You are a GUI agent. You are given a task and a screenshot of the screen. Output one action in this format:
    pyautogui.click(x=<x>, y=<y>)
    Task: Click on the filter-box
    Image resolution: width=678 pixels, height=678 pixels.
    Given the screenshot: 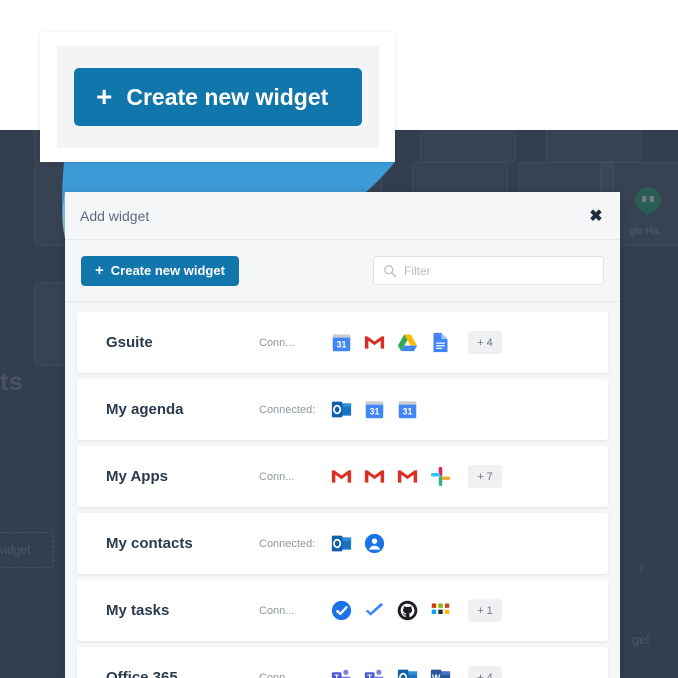 What is the action you would take?
    pyautogui.click(x=488, y=270)
    